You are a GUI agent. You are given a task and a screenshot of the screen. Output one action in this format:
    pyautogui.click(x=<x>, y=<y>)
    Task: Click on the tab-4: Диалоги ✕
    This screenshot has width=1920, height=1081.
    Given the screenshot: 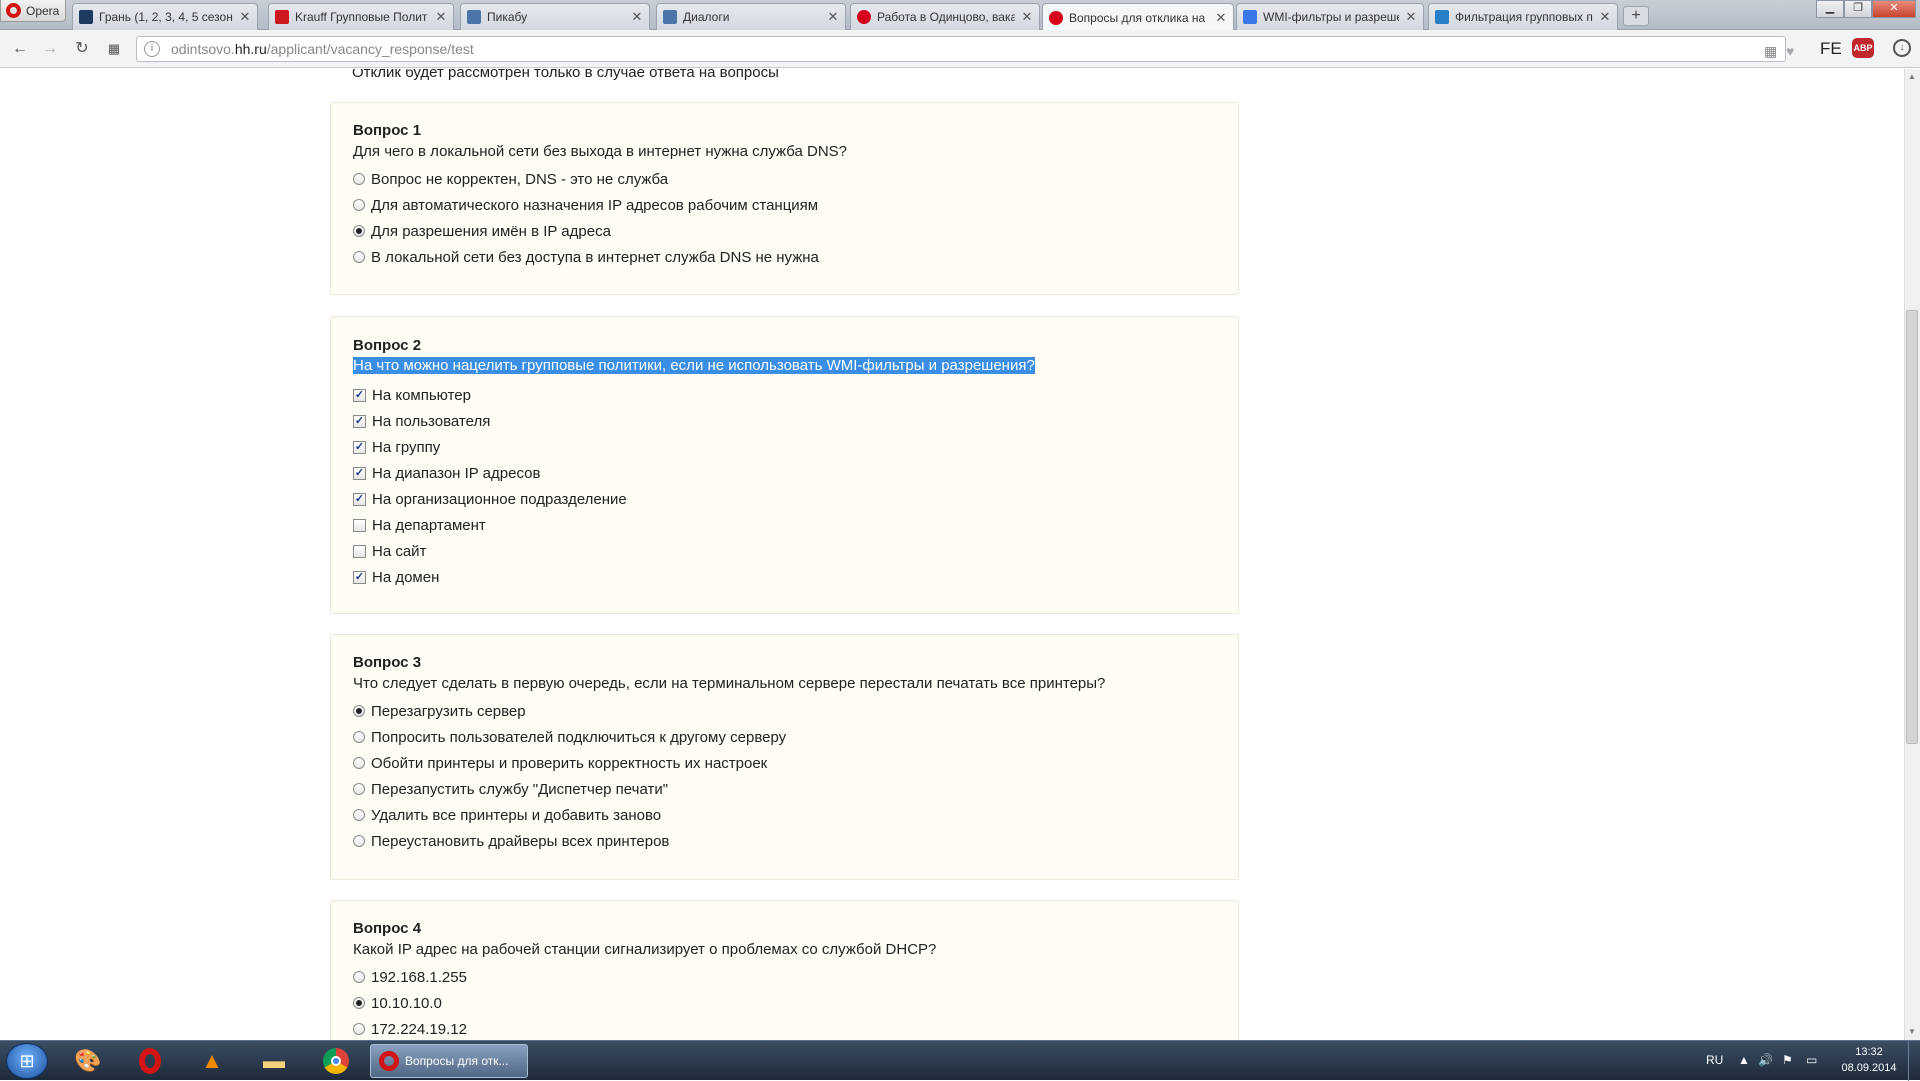 What is the action you would take?
    pyautogui.click(x=751, y=16)
    